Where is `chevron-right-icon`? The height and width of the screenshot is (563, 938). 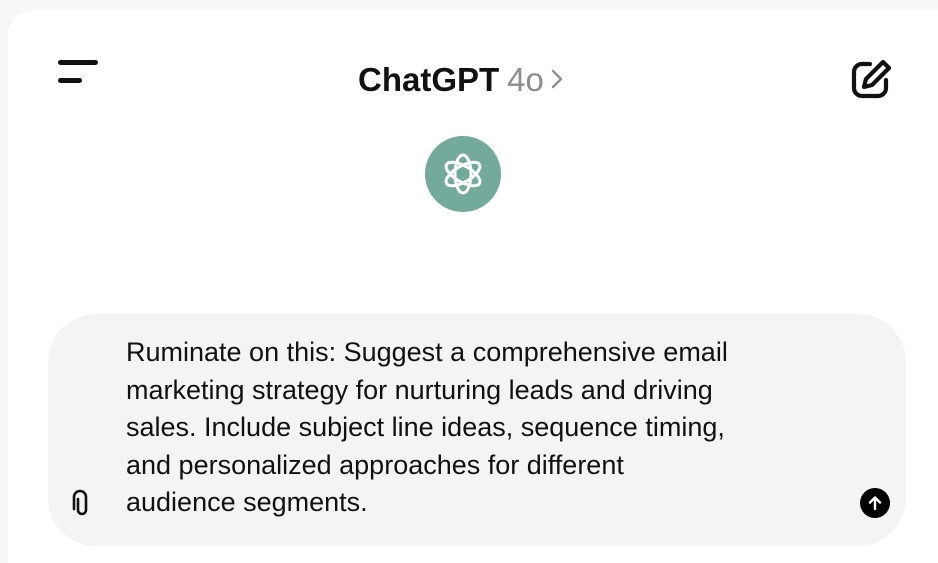 chevron-right-icon is located at coordinates (557, 79).